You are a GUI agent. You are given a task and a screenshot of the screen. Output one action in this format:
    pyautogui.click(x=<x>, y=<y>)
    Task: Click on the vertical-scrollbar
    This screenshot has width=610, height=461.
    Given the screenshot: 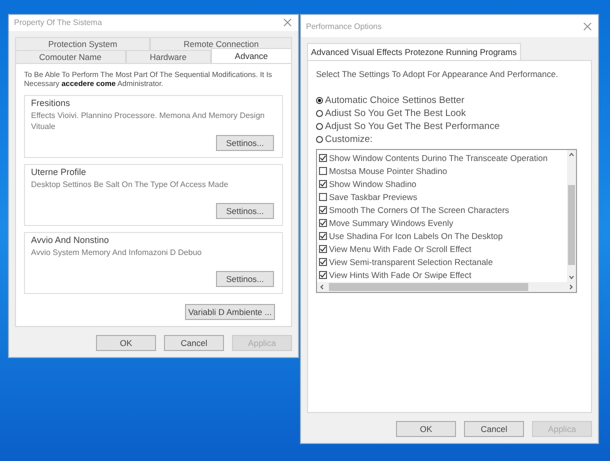 What is the action you would take?
    pyautogui.click(x=571, y=216)
    